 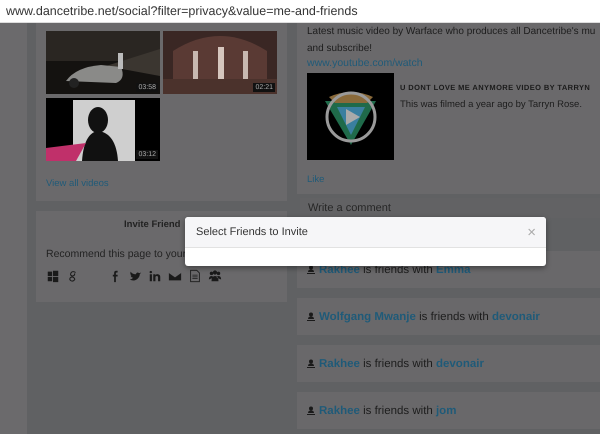 What do you see at coordinates (531, 232) in the screenshot?
I see `close-button: ×` at bounding box center [531, 232].